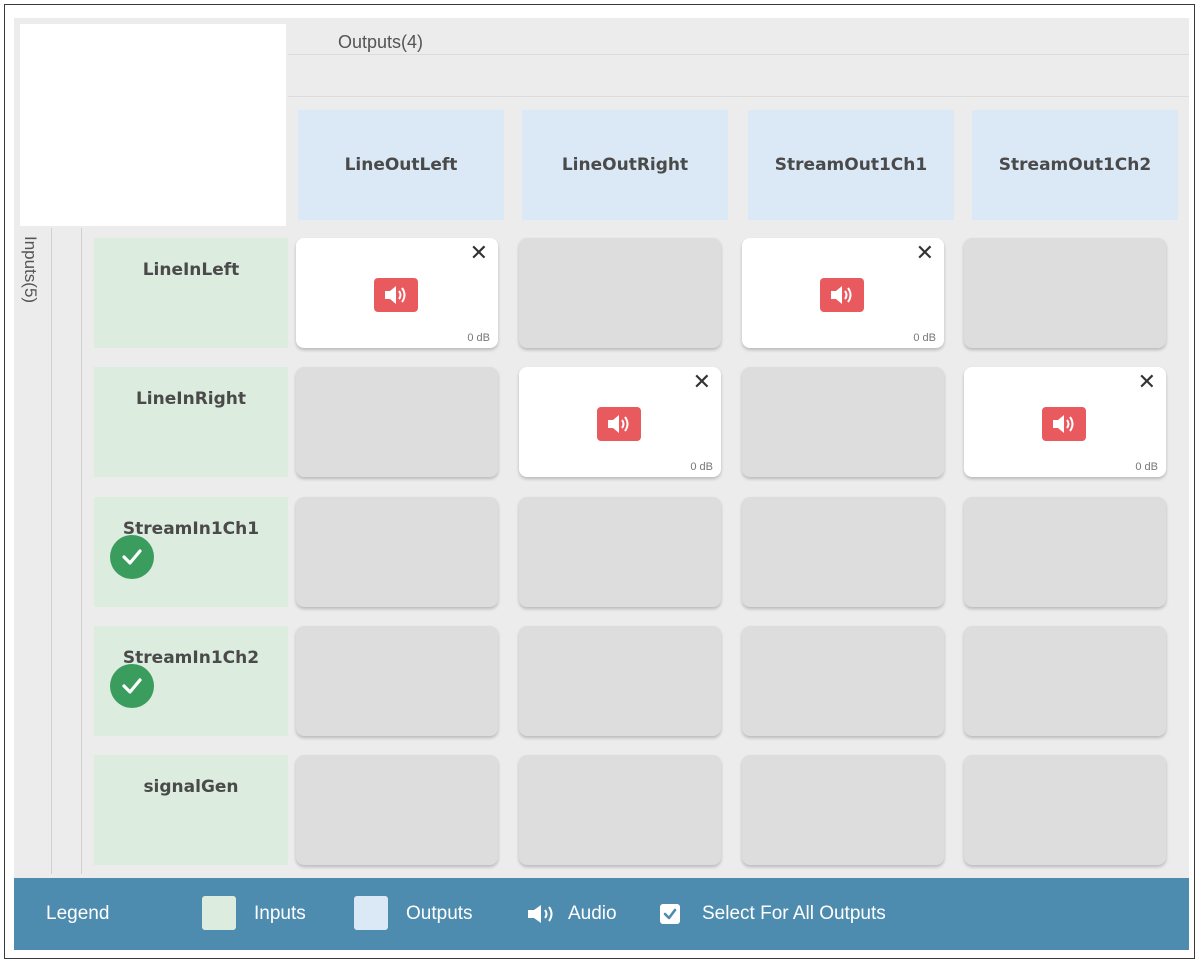 The image size is (1201, 965). What do you see at coordinates (191, 422) in the screenshot?
I see `input-header-lineinright: LineInRight` at bounding box center [191, 422].